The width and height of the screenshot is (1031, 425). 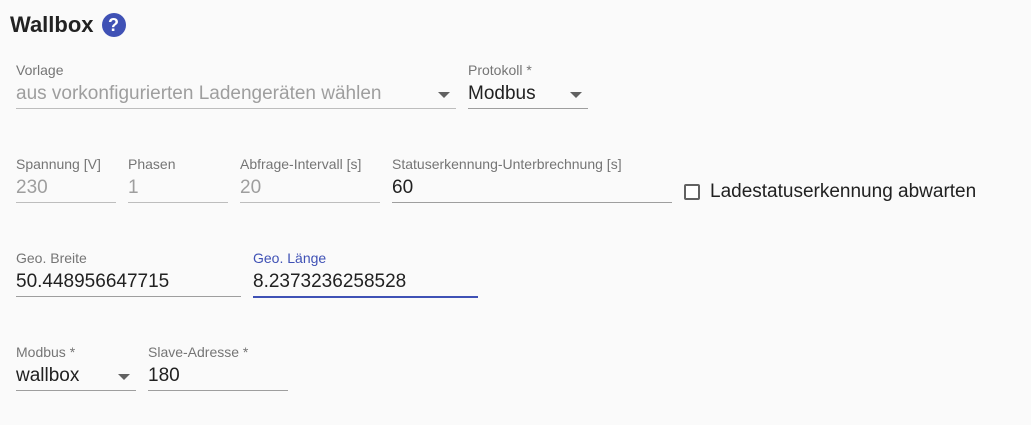 I want to click on abfrage-intervall-label: Abfrage-Intervall [s], so click(x=301, y=164).